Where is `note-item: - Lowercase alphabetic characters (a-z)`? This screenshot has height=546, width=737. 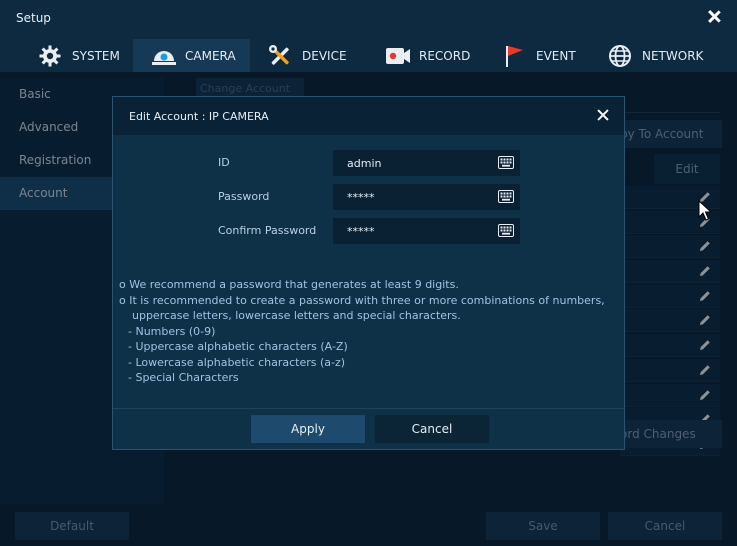
note-item: - Lowercase alphabetic characters (a-z) is located at coordinates (237, 362).